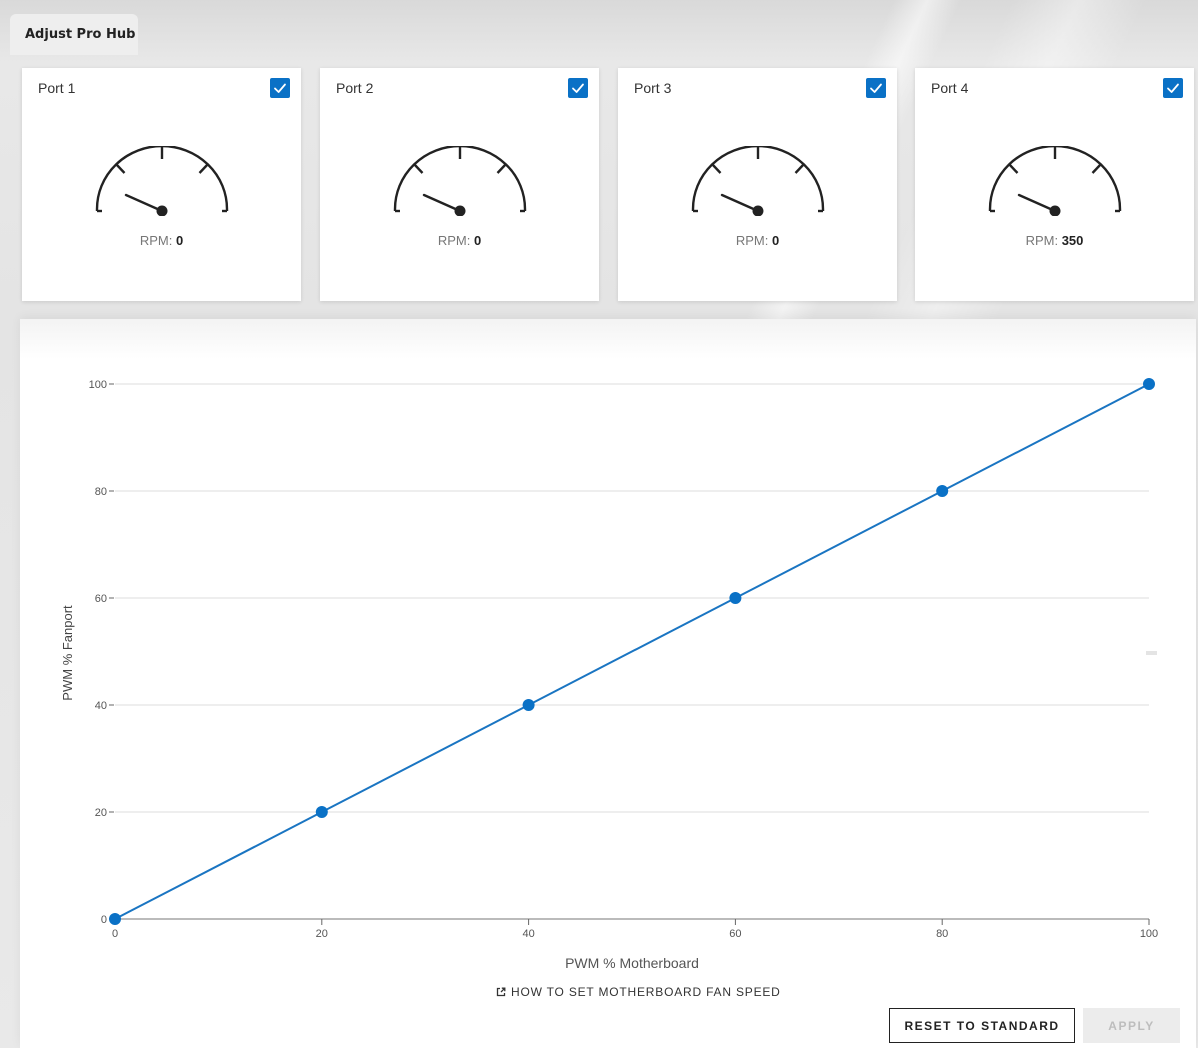 The height and width of the screenshot is (1048, 1198). I want to click on x-axis-label: PWM % Motherboard, so click(632, 963).